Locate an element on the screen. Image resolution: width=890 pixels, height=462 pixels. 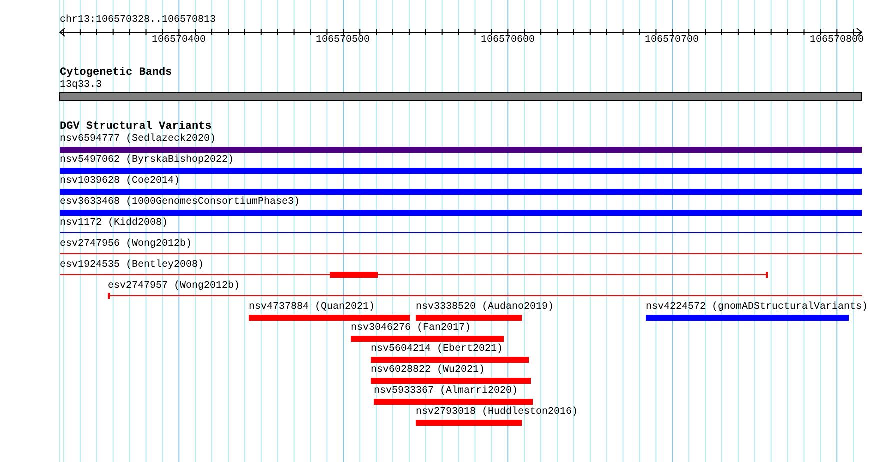
variant-label: nsv3046276 (Fan2017) is located at coordinates (411, 329).